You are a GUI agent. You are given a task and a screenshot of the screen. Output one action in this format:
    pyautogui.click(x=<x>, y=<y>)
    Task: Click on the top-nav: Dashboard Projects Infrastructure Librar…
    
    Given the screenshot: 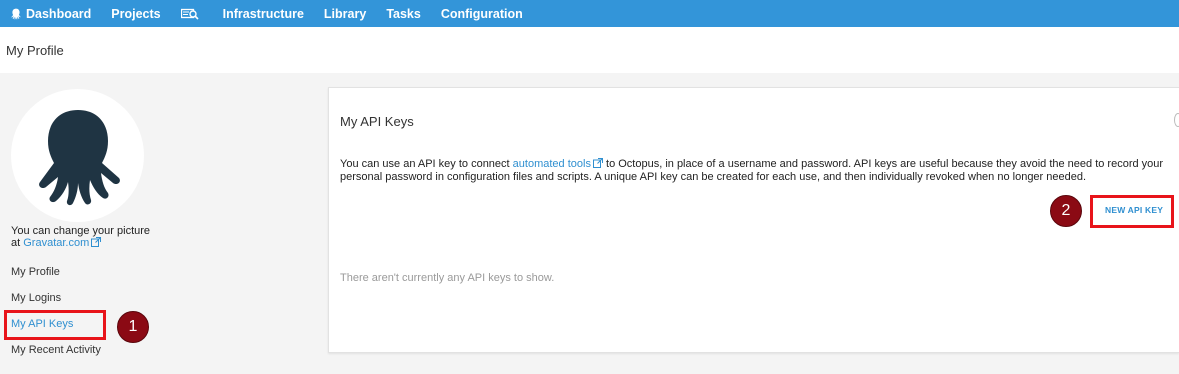 What is the action you would take?
    pyautogui.click(x=589, y=13)
    